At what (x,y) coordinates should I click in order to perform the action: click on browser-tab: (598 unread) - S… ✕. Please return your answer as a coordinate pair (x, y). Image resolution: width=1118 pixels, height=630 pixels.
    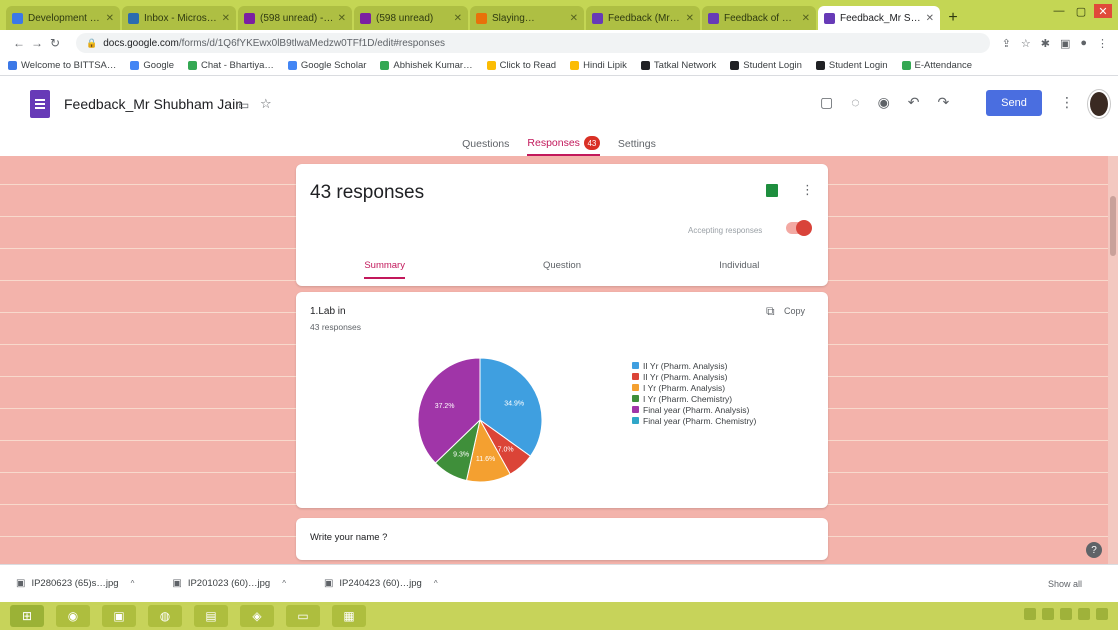
    Looking at the image, I should click on (295, 18).